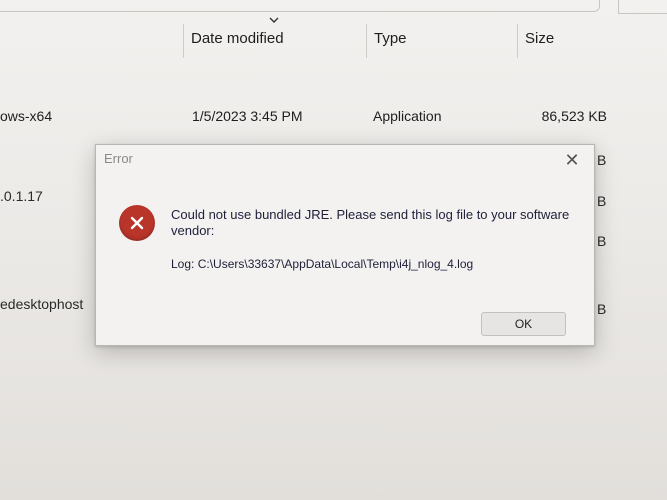  What do you see at coordinates (26, 116) in the screenshot?
I see `file-name-cell: ows-x64` at bounding box center [26, 116].